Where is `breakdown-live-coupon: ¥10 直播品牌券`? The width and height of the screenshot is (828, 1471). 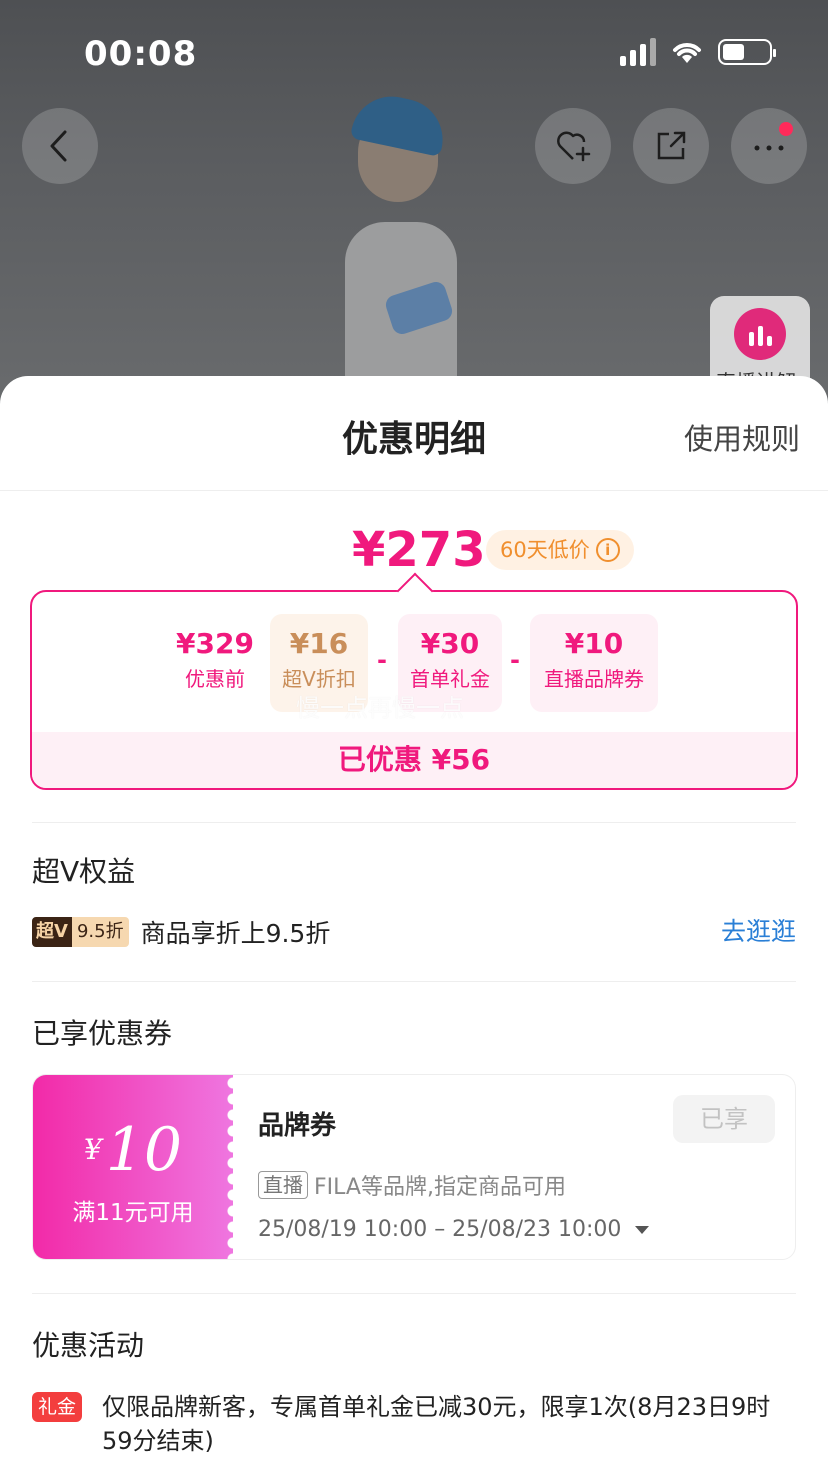
breakdown-live-coupon: ¥10 直播品牌券 is located at coordinates (594, 663).